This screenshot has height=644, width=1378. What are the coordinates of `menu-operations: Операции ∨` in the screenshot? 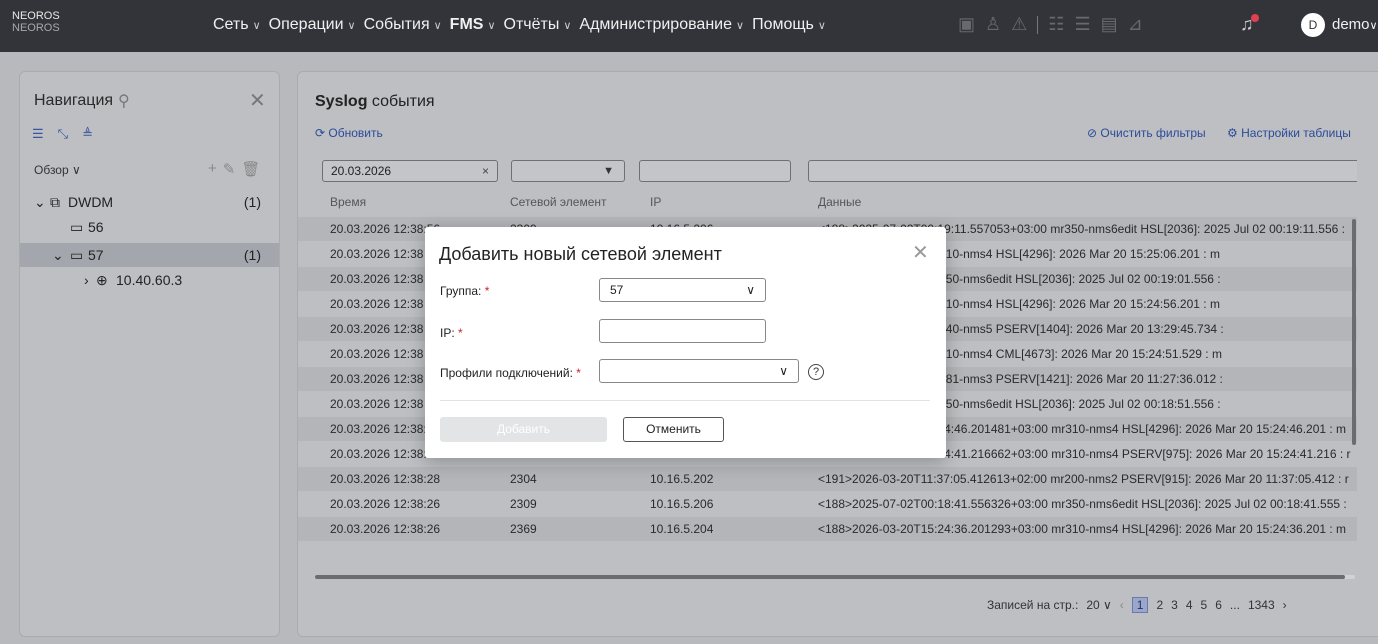 It's located at (312, 25).